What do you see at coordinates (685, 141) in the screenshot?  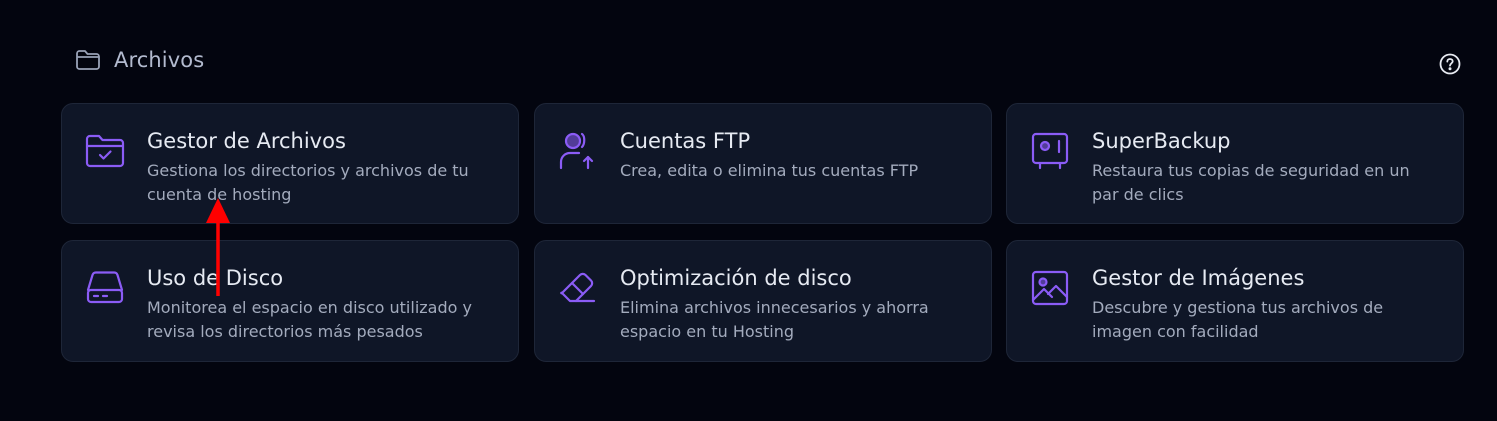 I see `card-title: Cuentas FTP` at bounding box center [685, 141].